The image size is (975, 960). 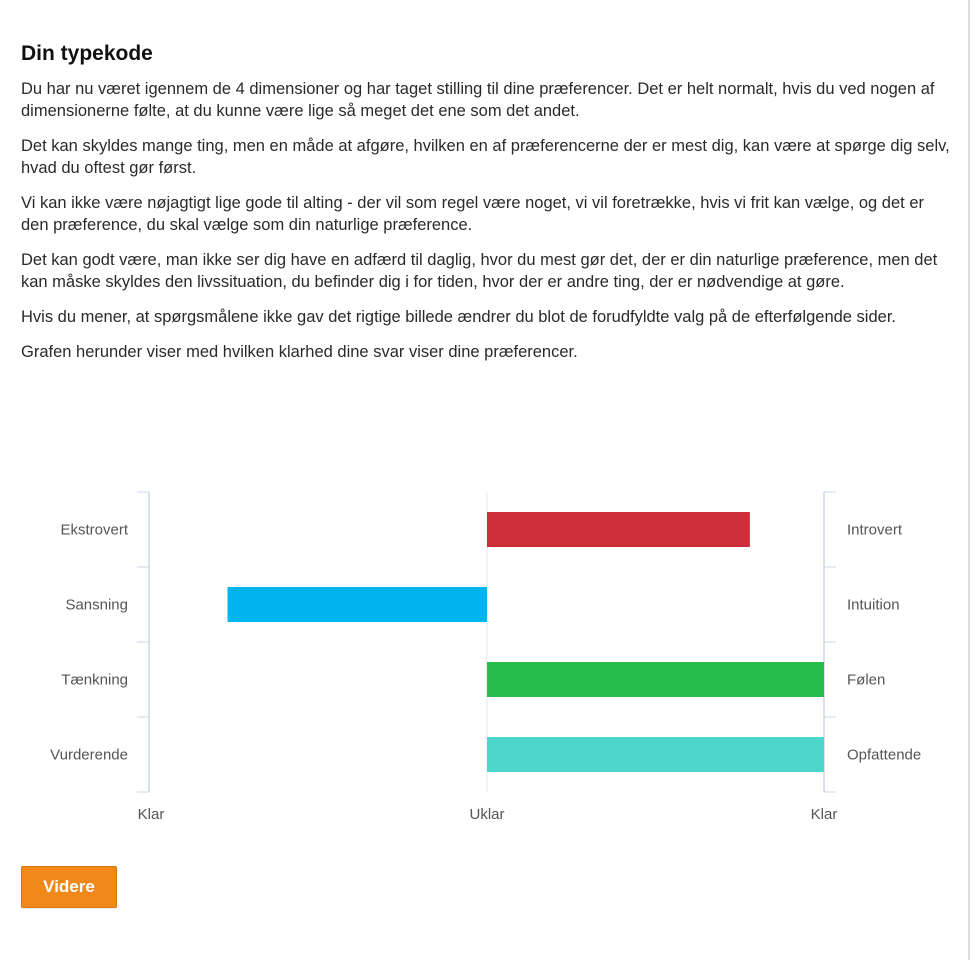 I want to click on bar-vurderende, so click(x=655, y=754).